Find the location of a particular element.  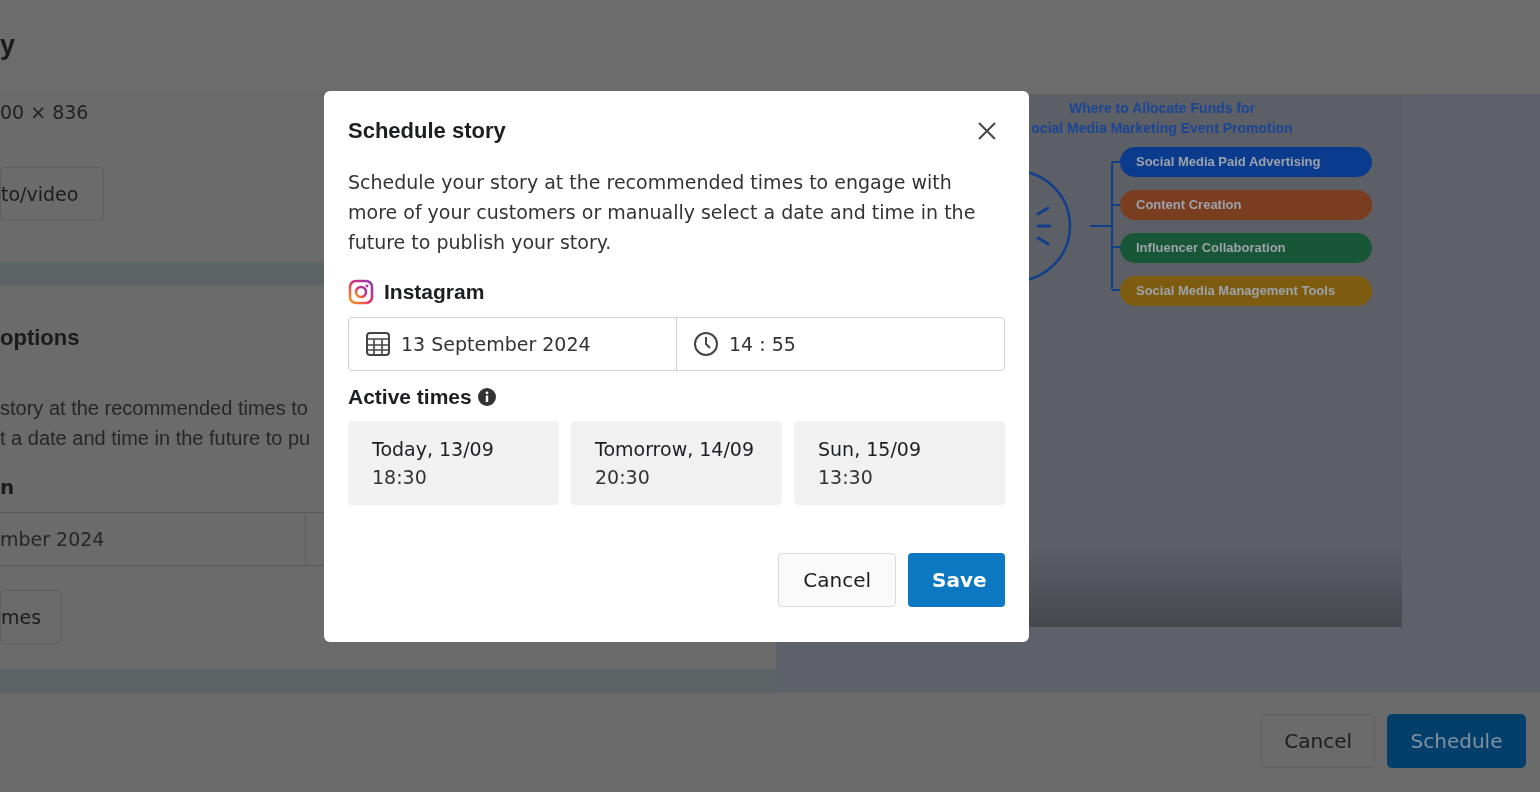

slot-time: 20:30 is located at coordinates (622, 477).